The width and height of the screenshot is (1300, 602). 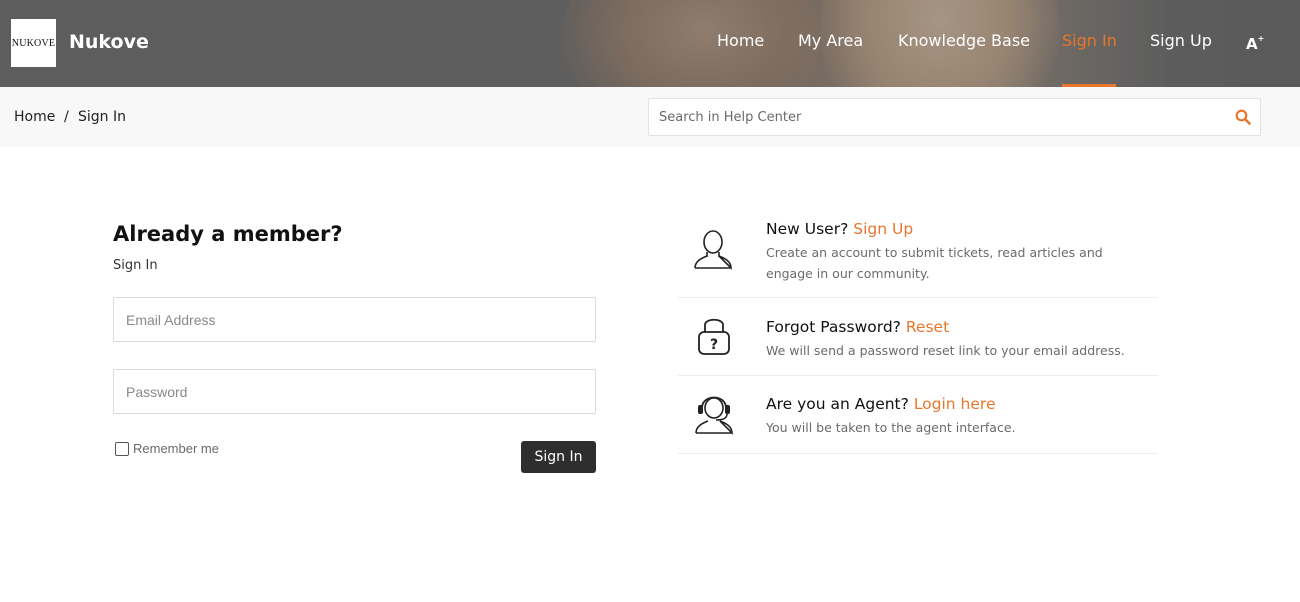 What do you see at coordinates (122, 448) in the screenshot?
I see `remember-me-checkbox` at bounding box center [122, 448].